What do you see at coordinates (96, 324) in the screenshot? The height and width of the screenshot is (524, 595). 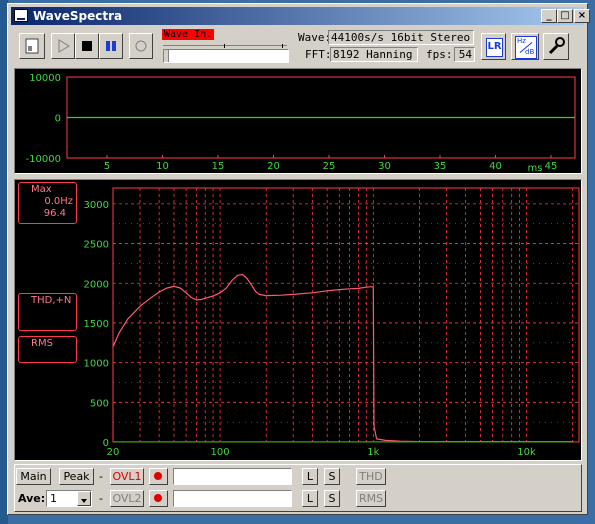 I see `spectrum-y-tick-label: 1500` at bounding box center [96, 324].